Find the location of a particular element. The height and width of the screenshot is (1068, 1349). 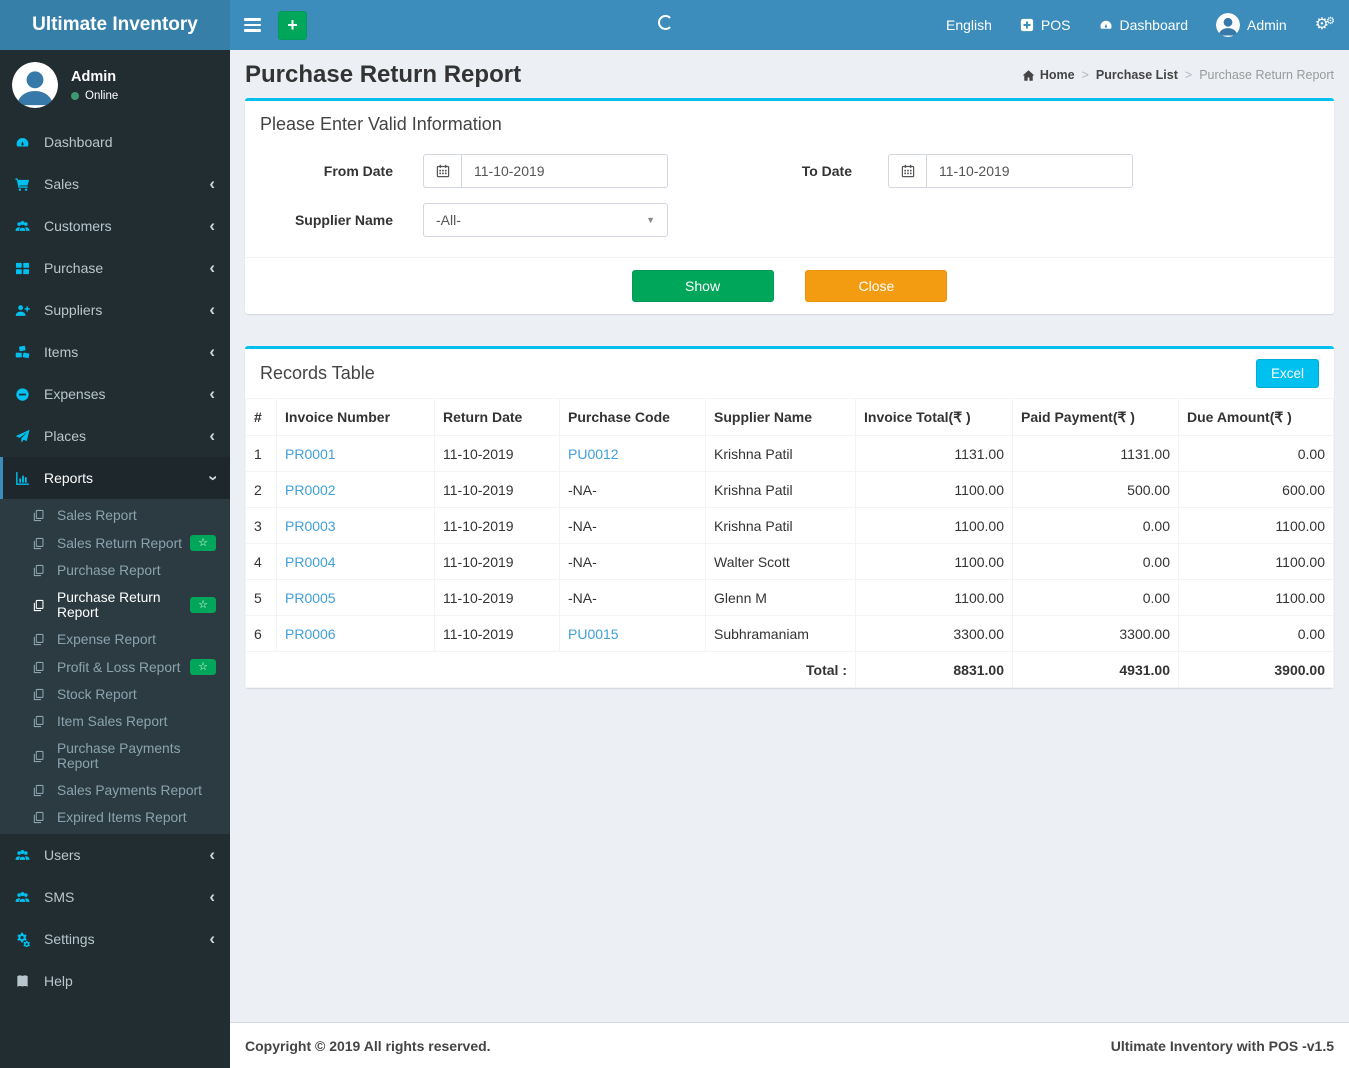

show-button: Show is located at coordinates (702, 286).